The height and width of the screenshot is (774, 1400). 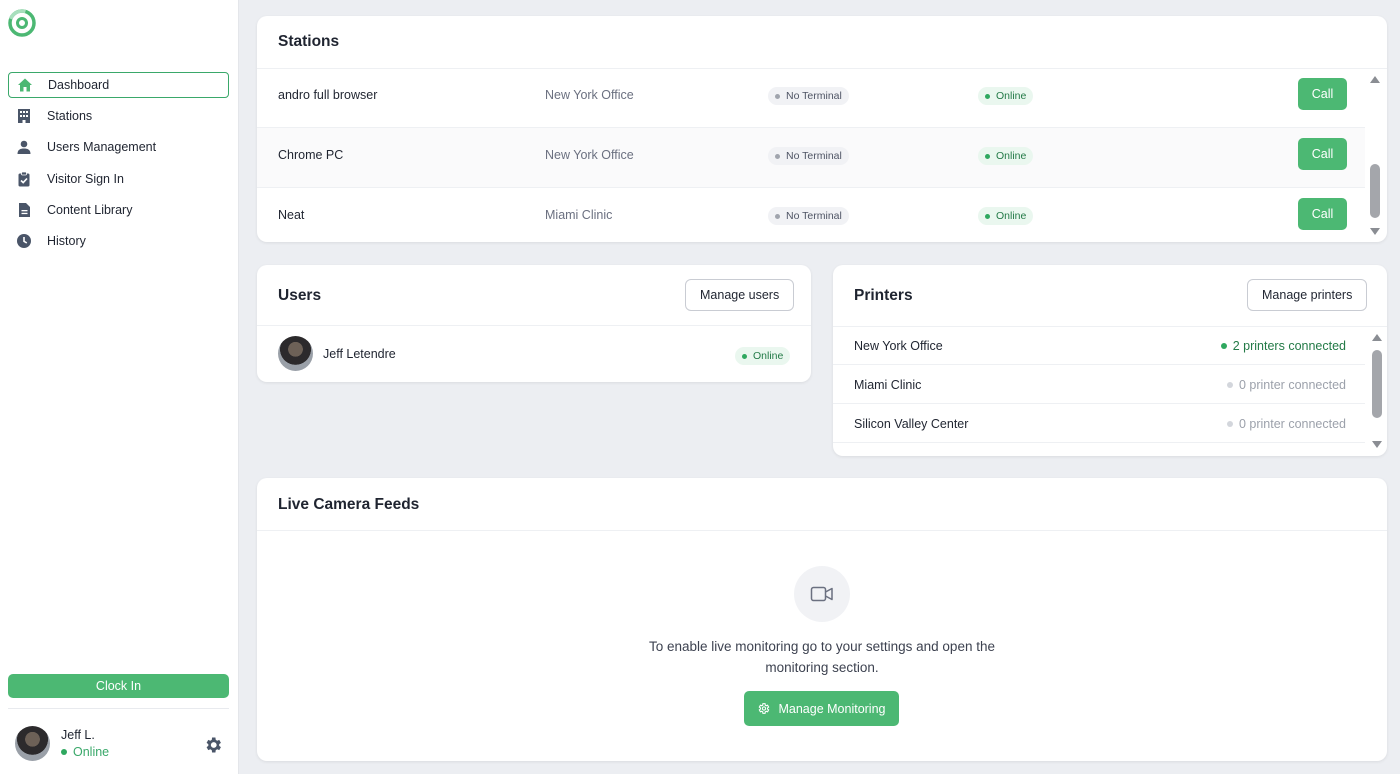 What do you see at coordinates (118, 85) in the screenshot?
I see `sidebar-item-dashboard: Dashboard` at bounding box center [118, 85].